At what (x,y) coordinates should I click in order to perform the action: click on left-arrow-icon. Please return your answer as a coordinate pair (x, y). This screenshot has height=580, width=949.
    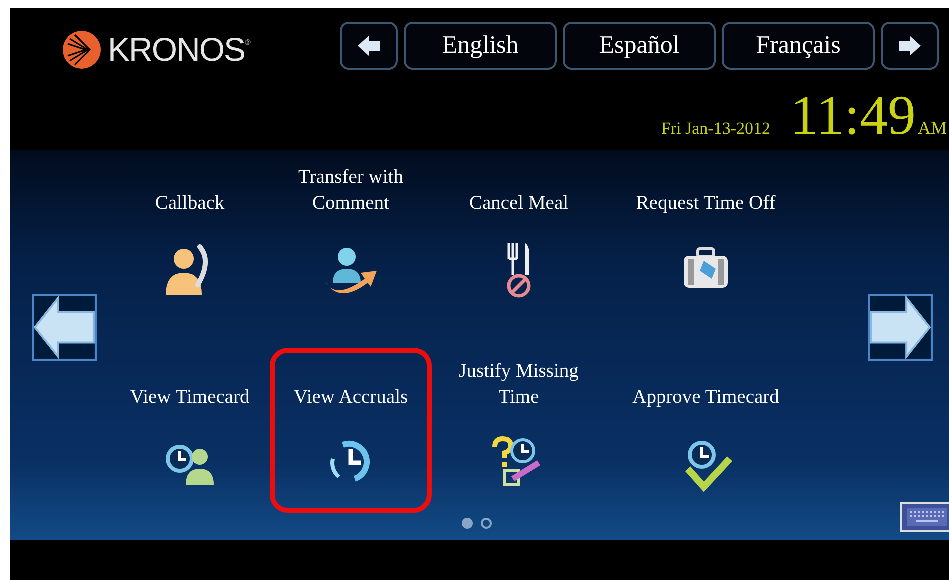
    Looking at the image, I should click on (369, 46).